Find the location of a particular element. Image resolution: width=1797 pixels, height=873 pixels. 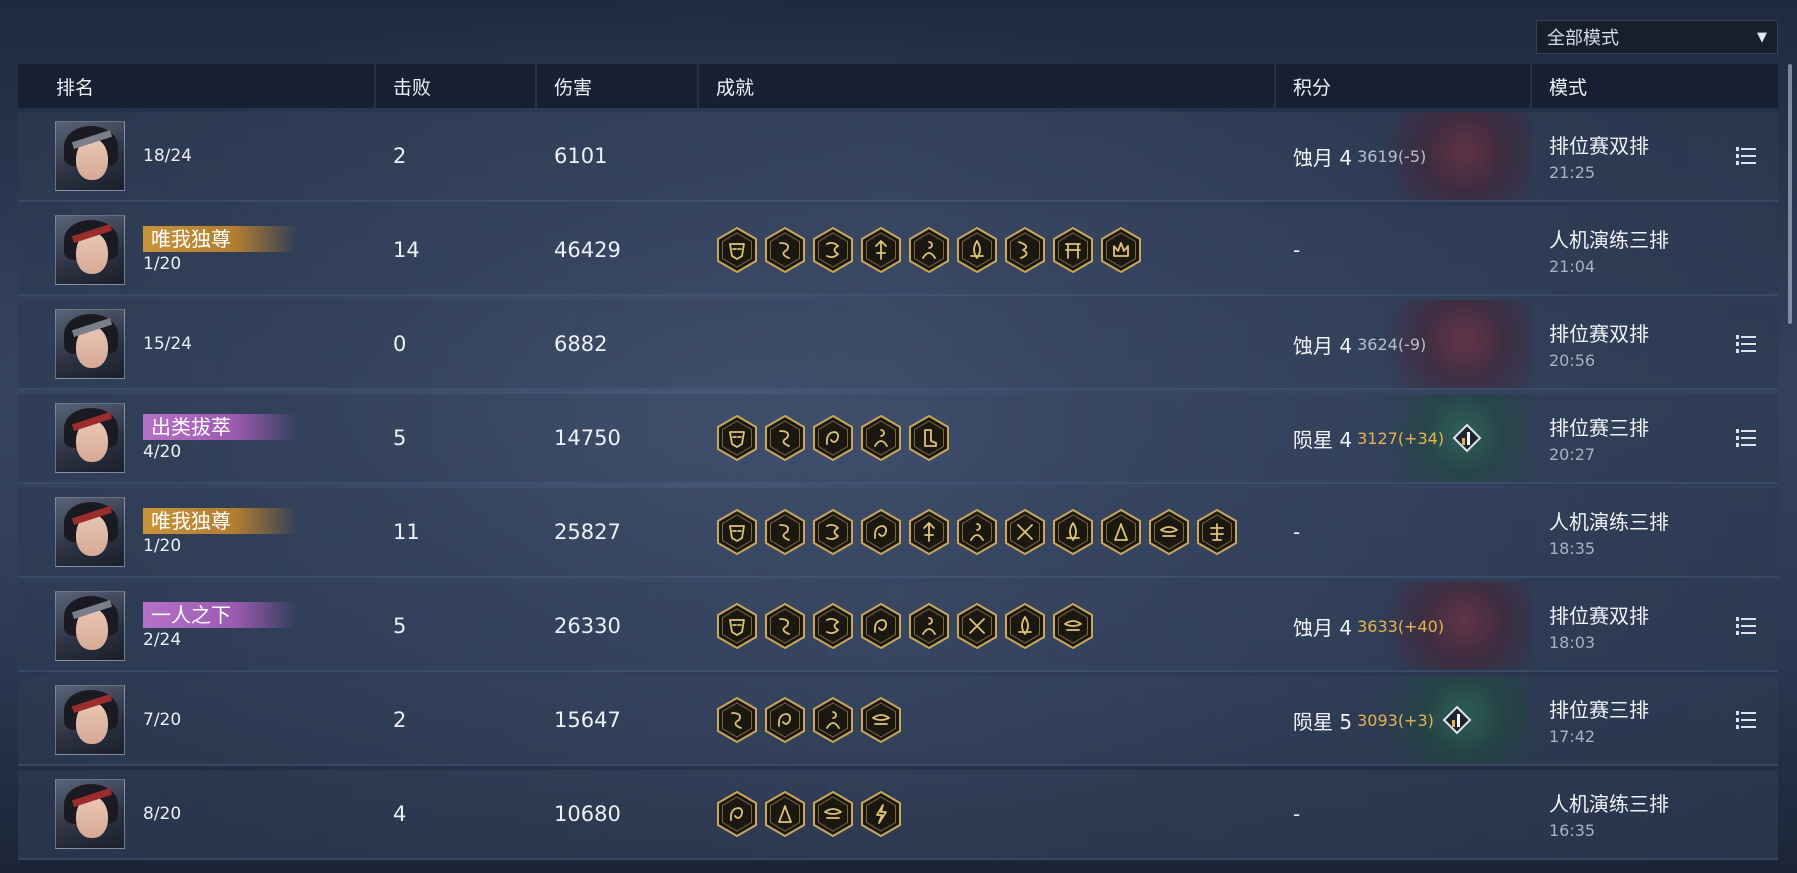

score-value: 3127(+34) is located at coordinates (1401, 438).